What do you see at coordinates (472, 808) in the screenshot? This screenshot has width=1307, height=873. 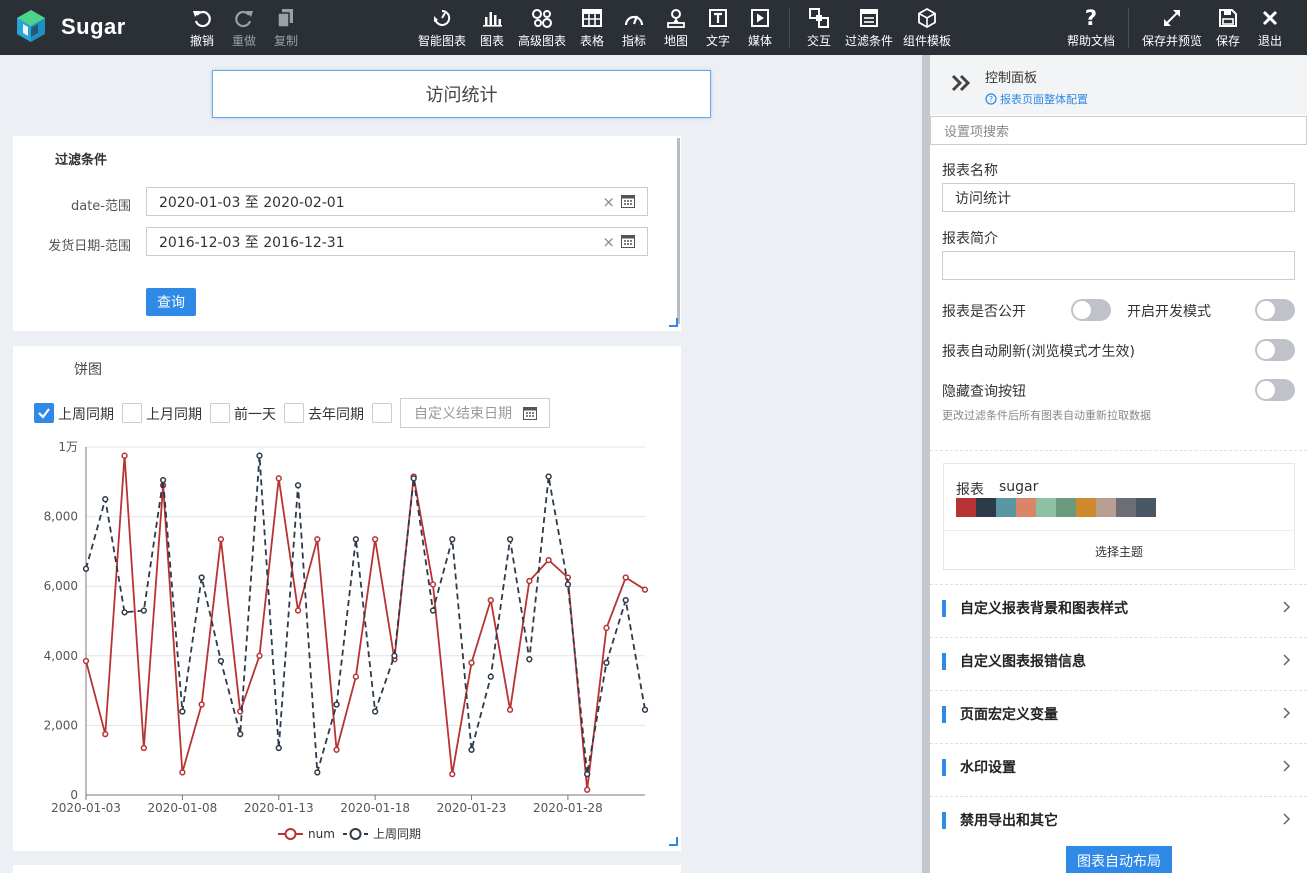 I see `x-tick-label: 2020-01-23` at bounding box center [472, 808].